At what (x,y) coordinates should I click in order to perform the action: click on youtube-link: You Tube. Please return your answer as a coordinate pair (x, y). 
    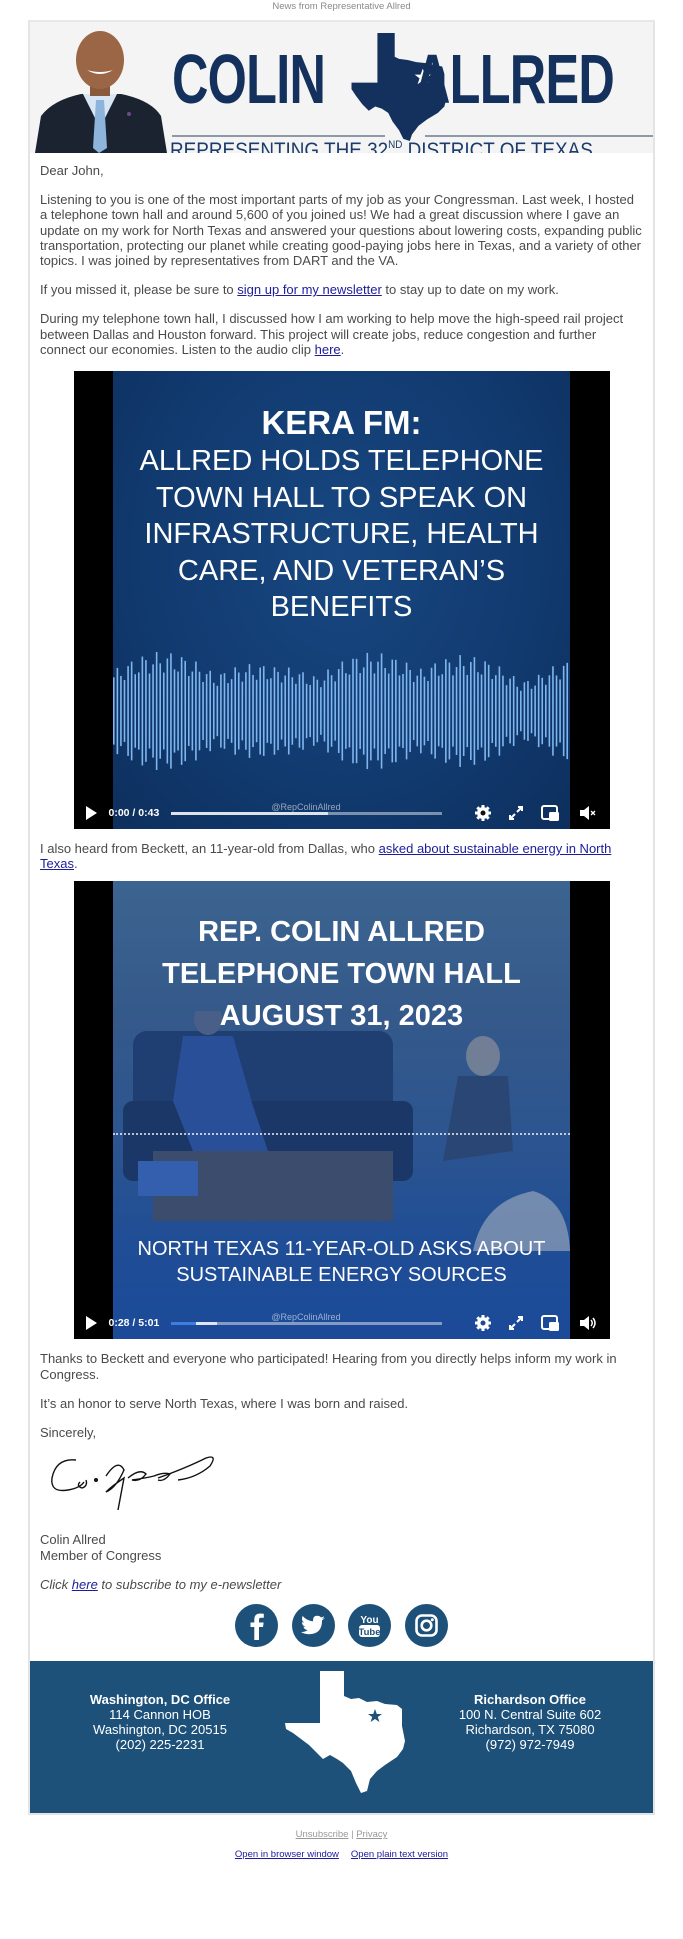
    Looking at the image, I should click on (370, 1626).